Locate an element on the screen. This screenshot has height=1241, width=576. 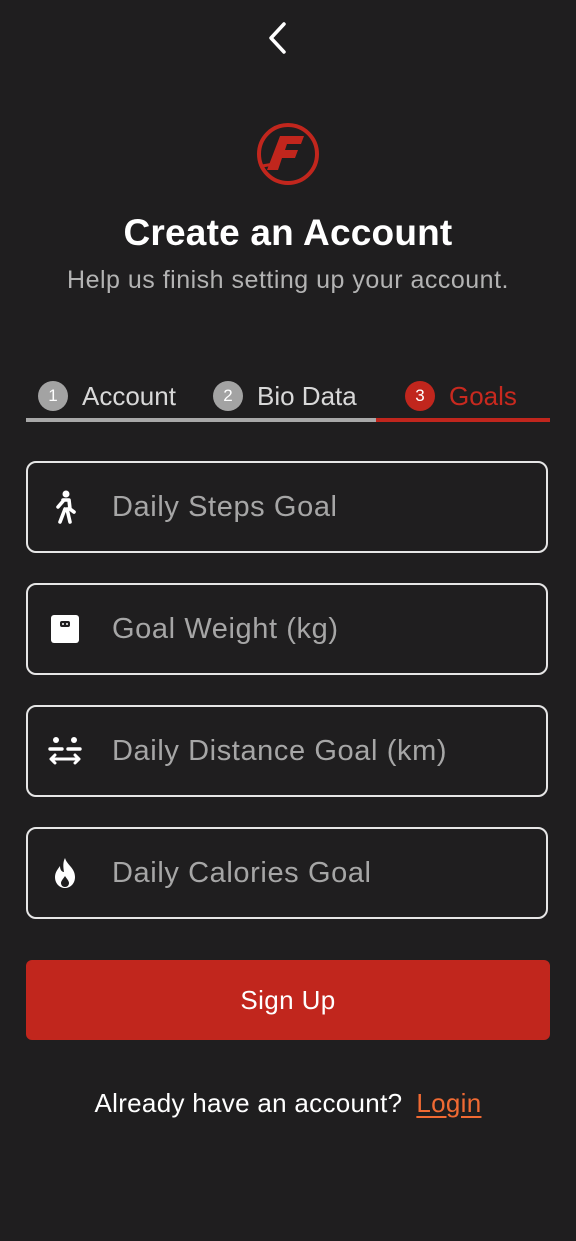
step-account: 1 Account is located at coordinates (107, 396).